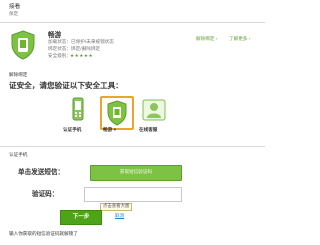  What do you see at coordinates (207, 40) in the screenshot?
I see `unbind-link: 解除绑定 ›` at bounding box center [207, 40].